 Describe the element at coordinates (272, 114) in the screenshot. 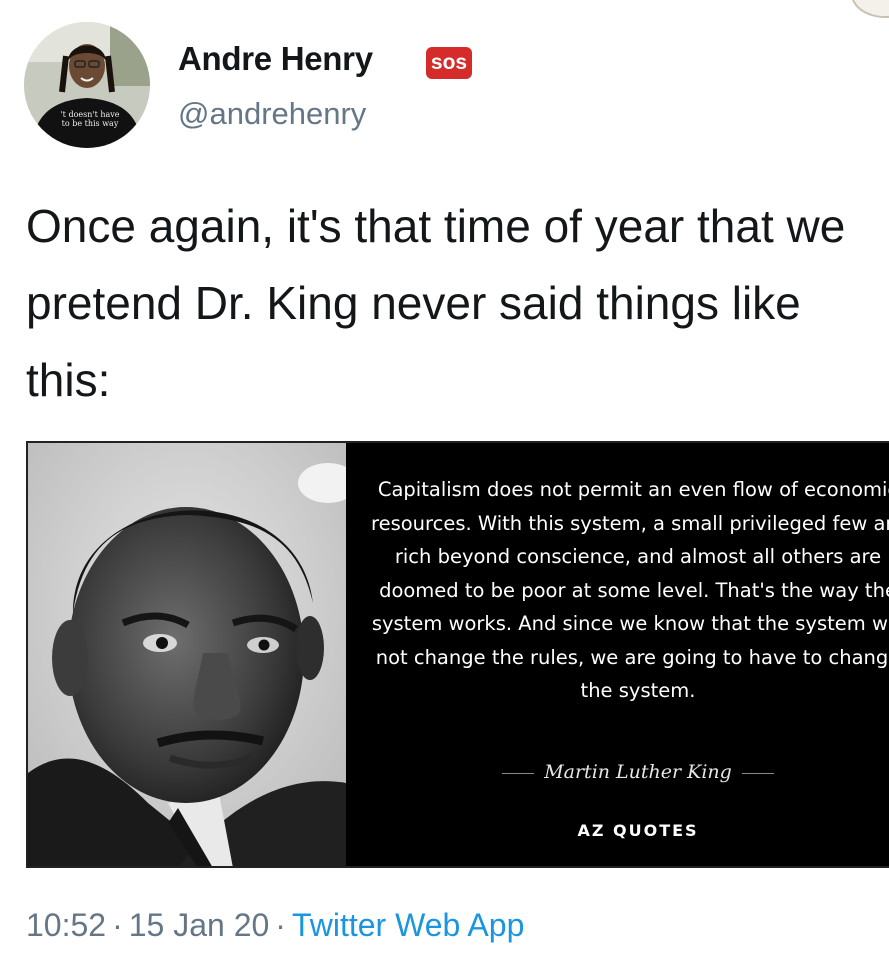

I see `user-handle: @andrehenry` at that location.